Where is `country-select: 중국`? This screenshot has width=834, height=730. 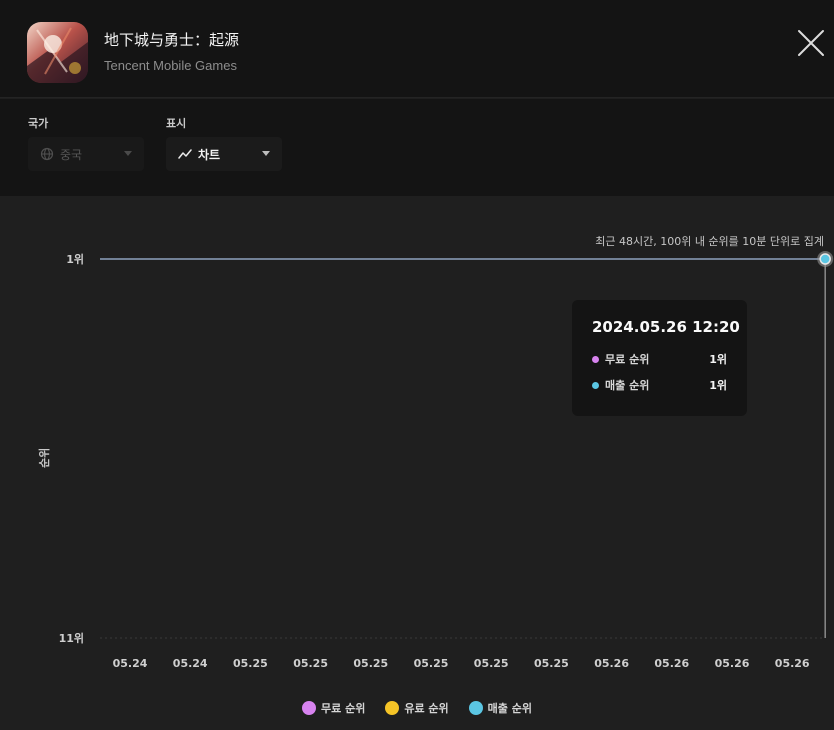
country-select: 중국 is located at coordinates (86, 154).